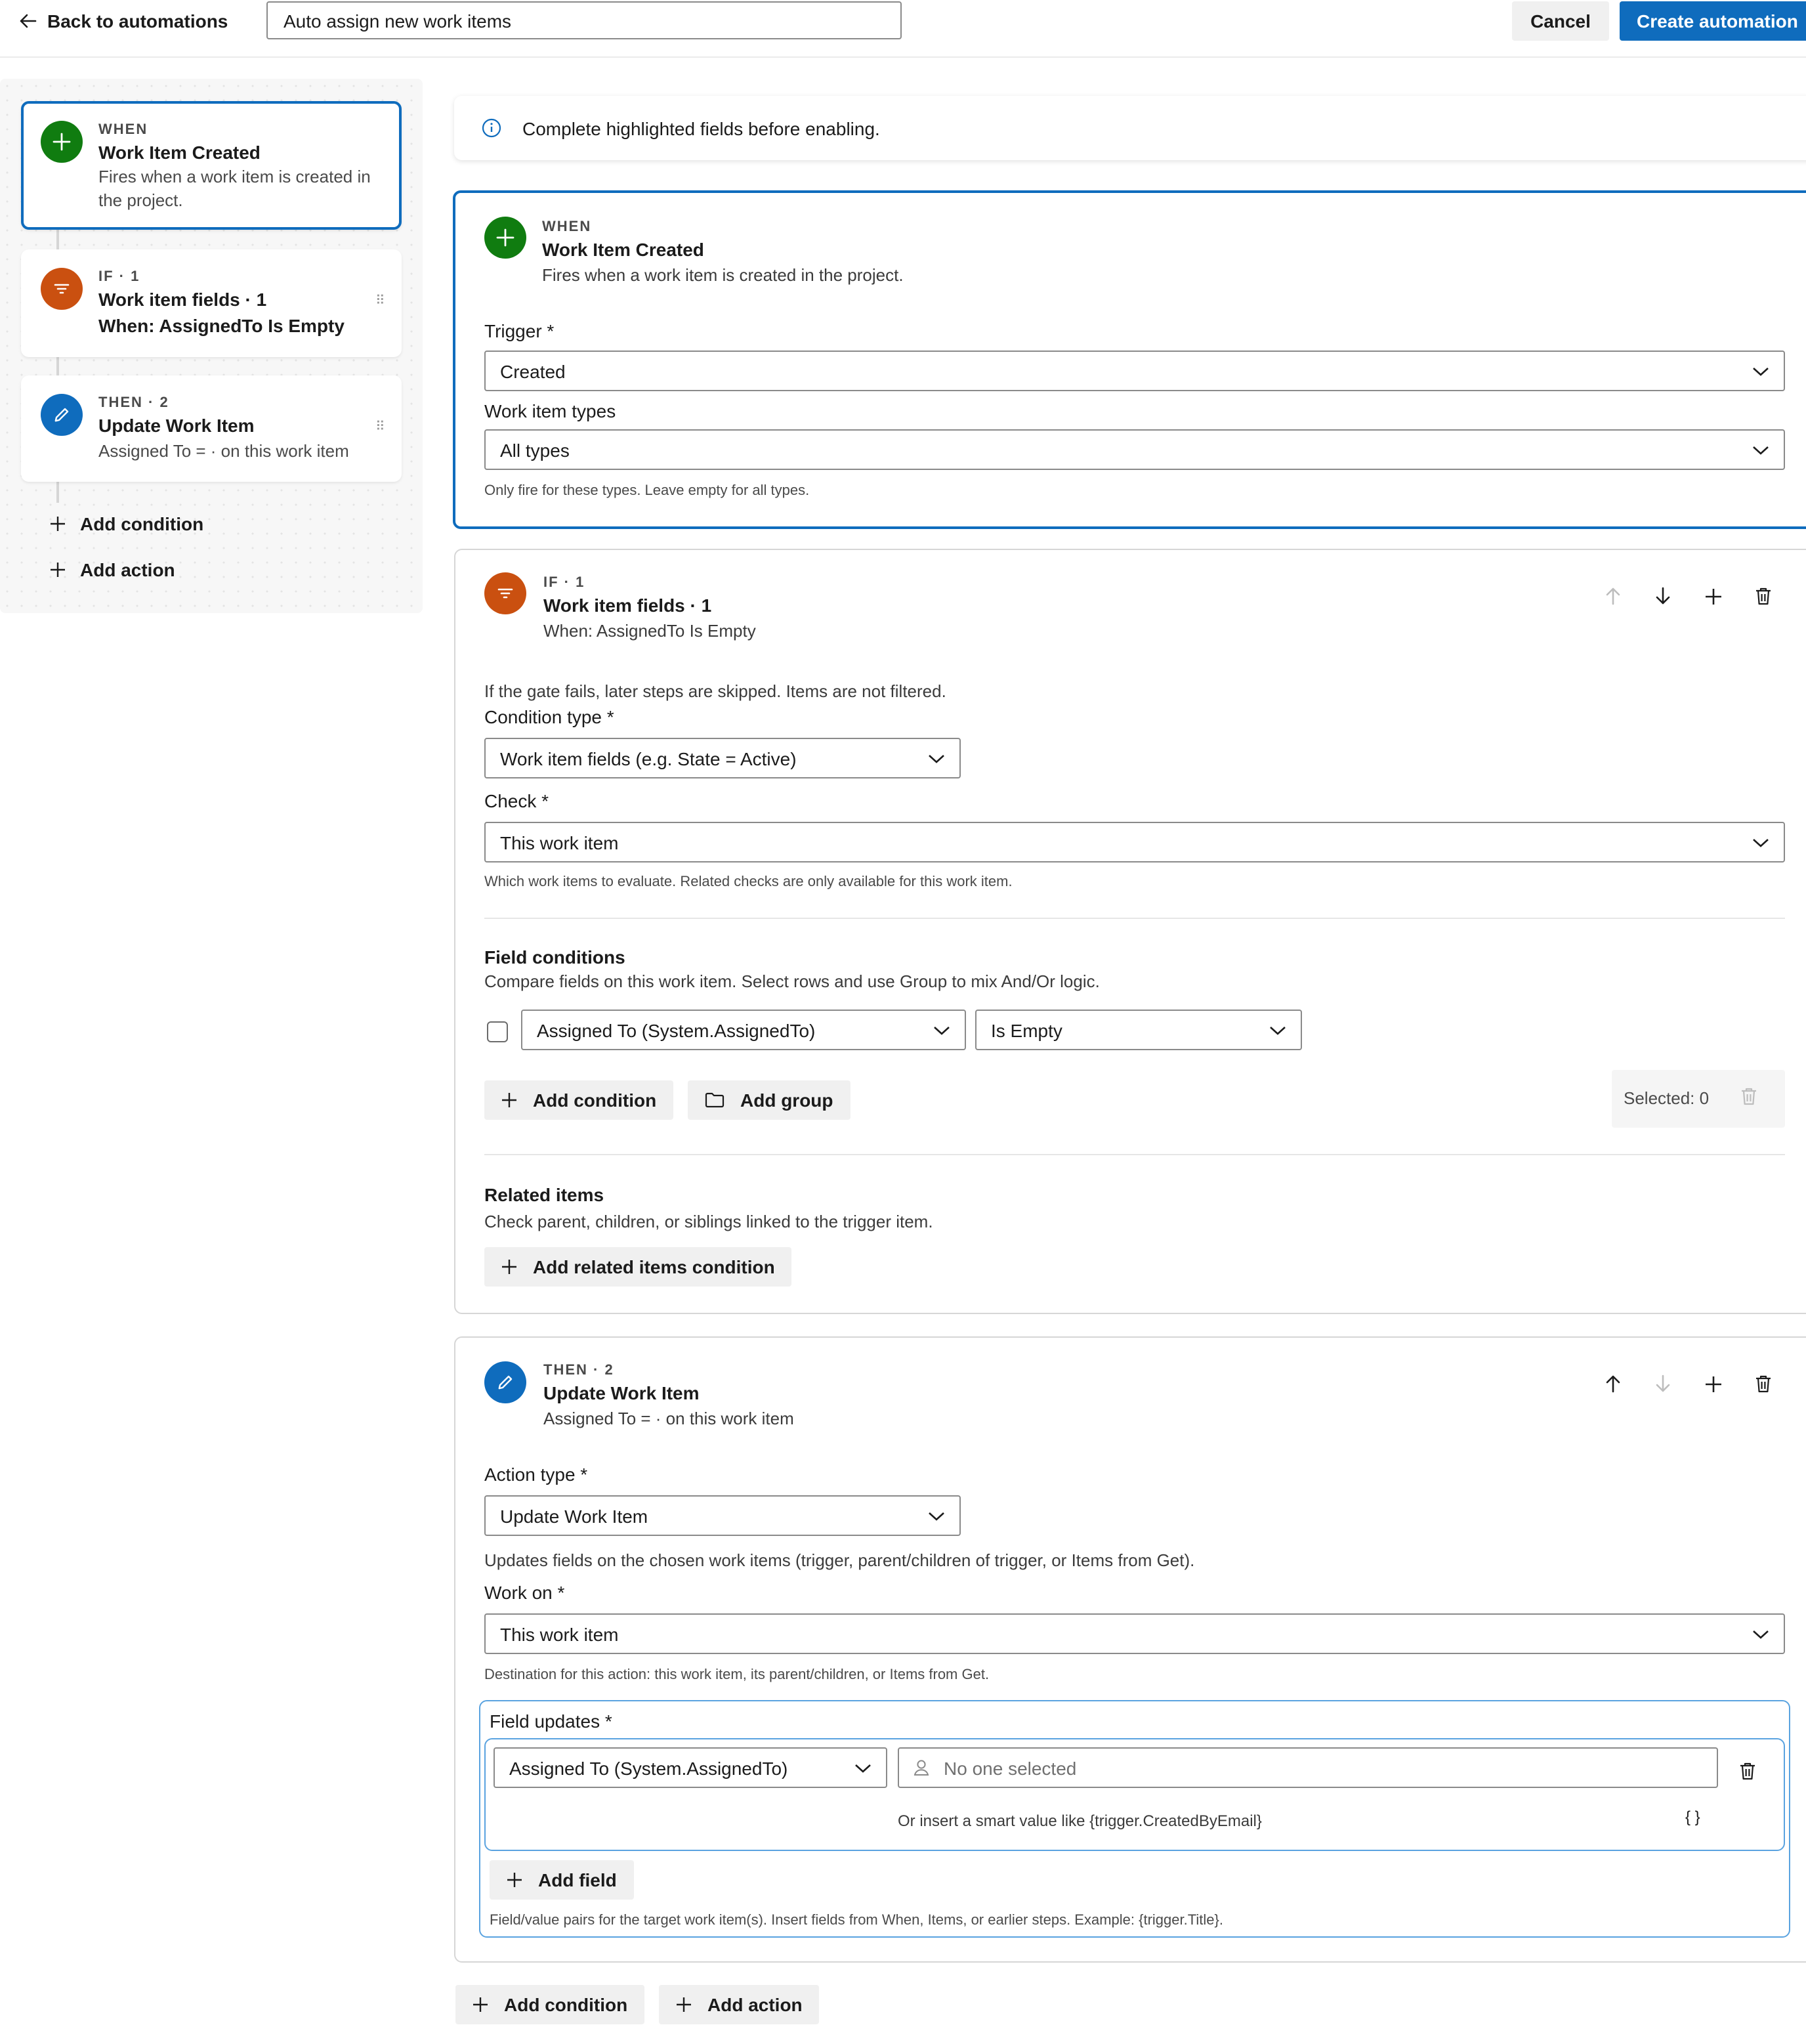 The height and width of the screenshot is (2044, 1806). What do you see at coordinates (1560, 21) in the screenshot?
I see `cancel-button: Cancel` at bounding box center [1560, 21].